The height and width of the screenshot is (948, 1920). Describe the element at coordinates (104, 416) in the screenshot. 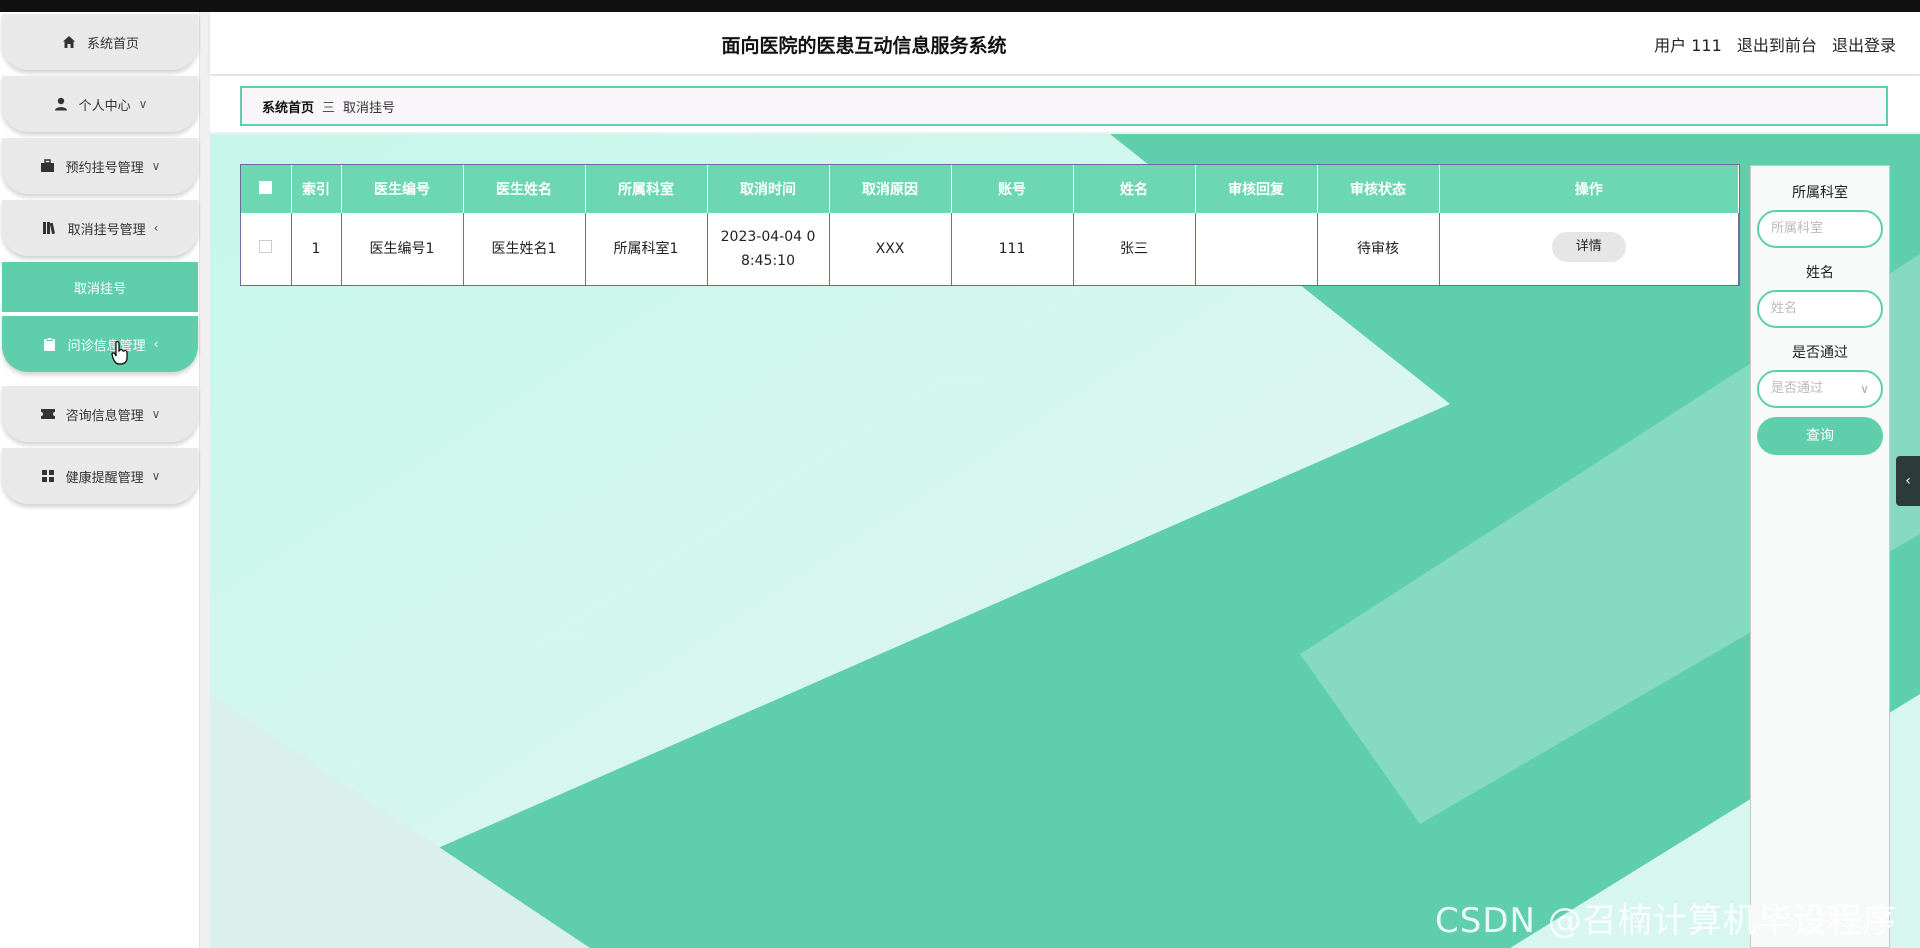

I see `sidebar-item-label: 咨询信息管理` at that location.